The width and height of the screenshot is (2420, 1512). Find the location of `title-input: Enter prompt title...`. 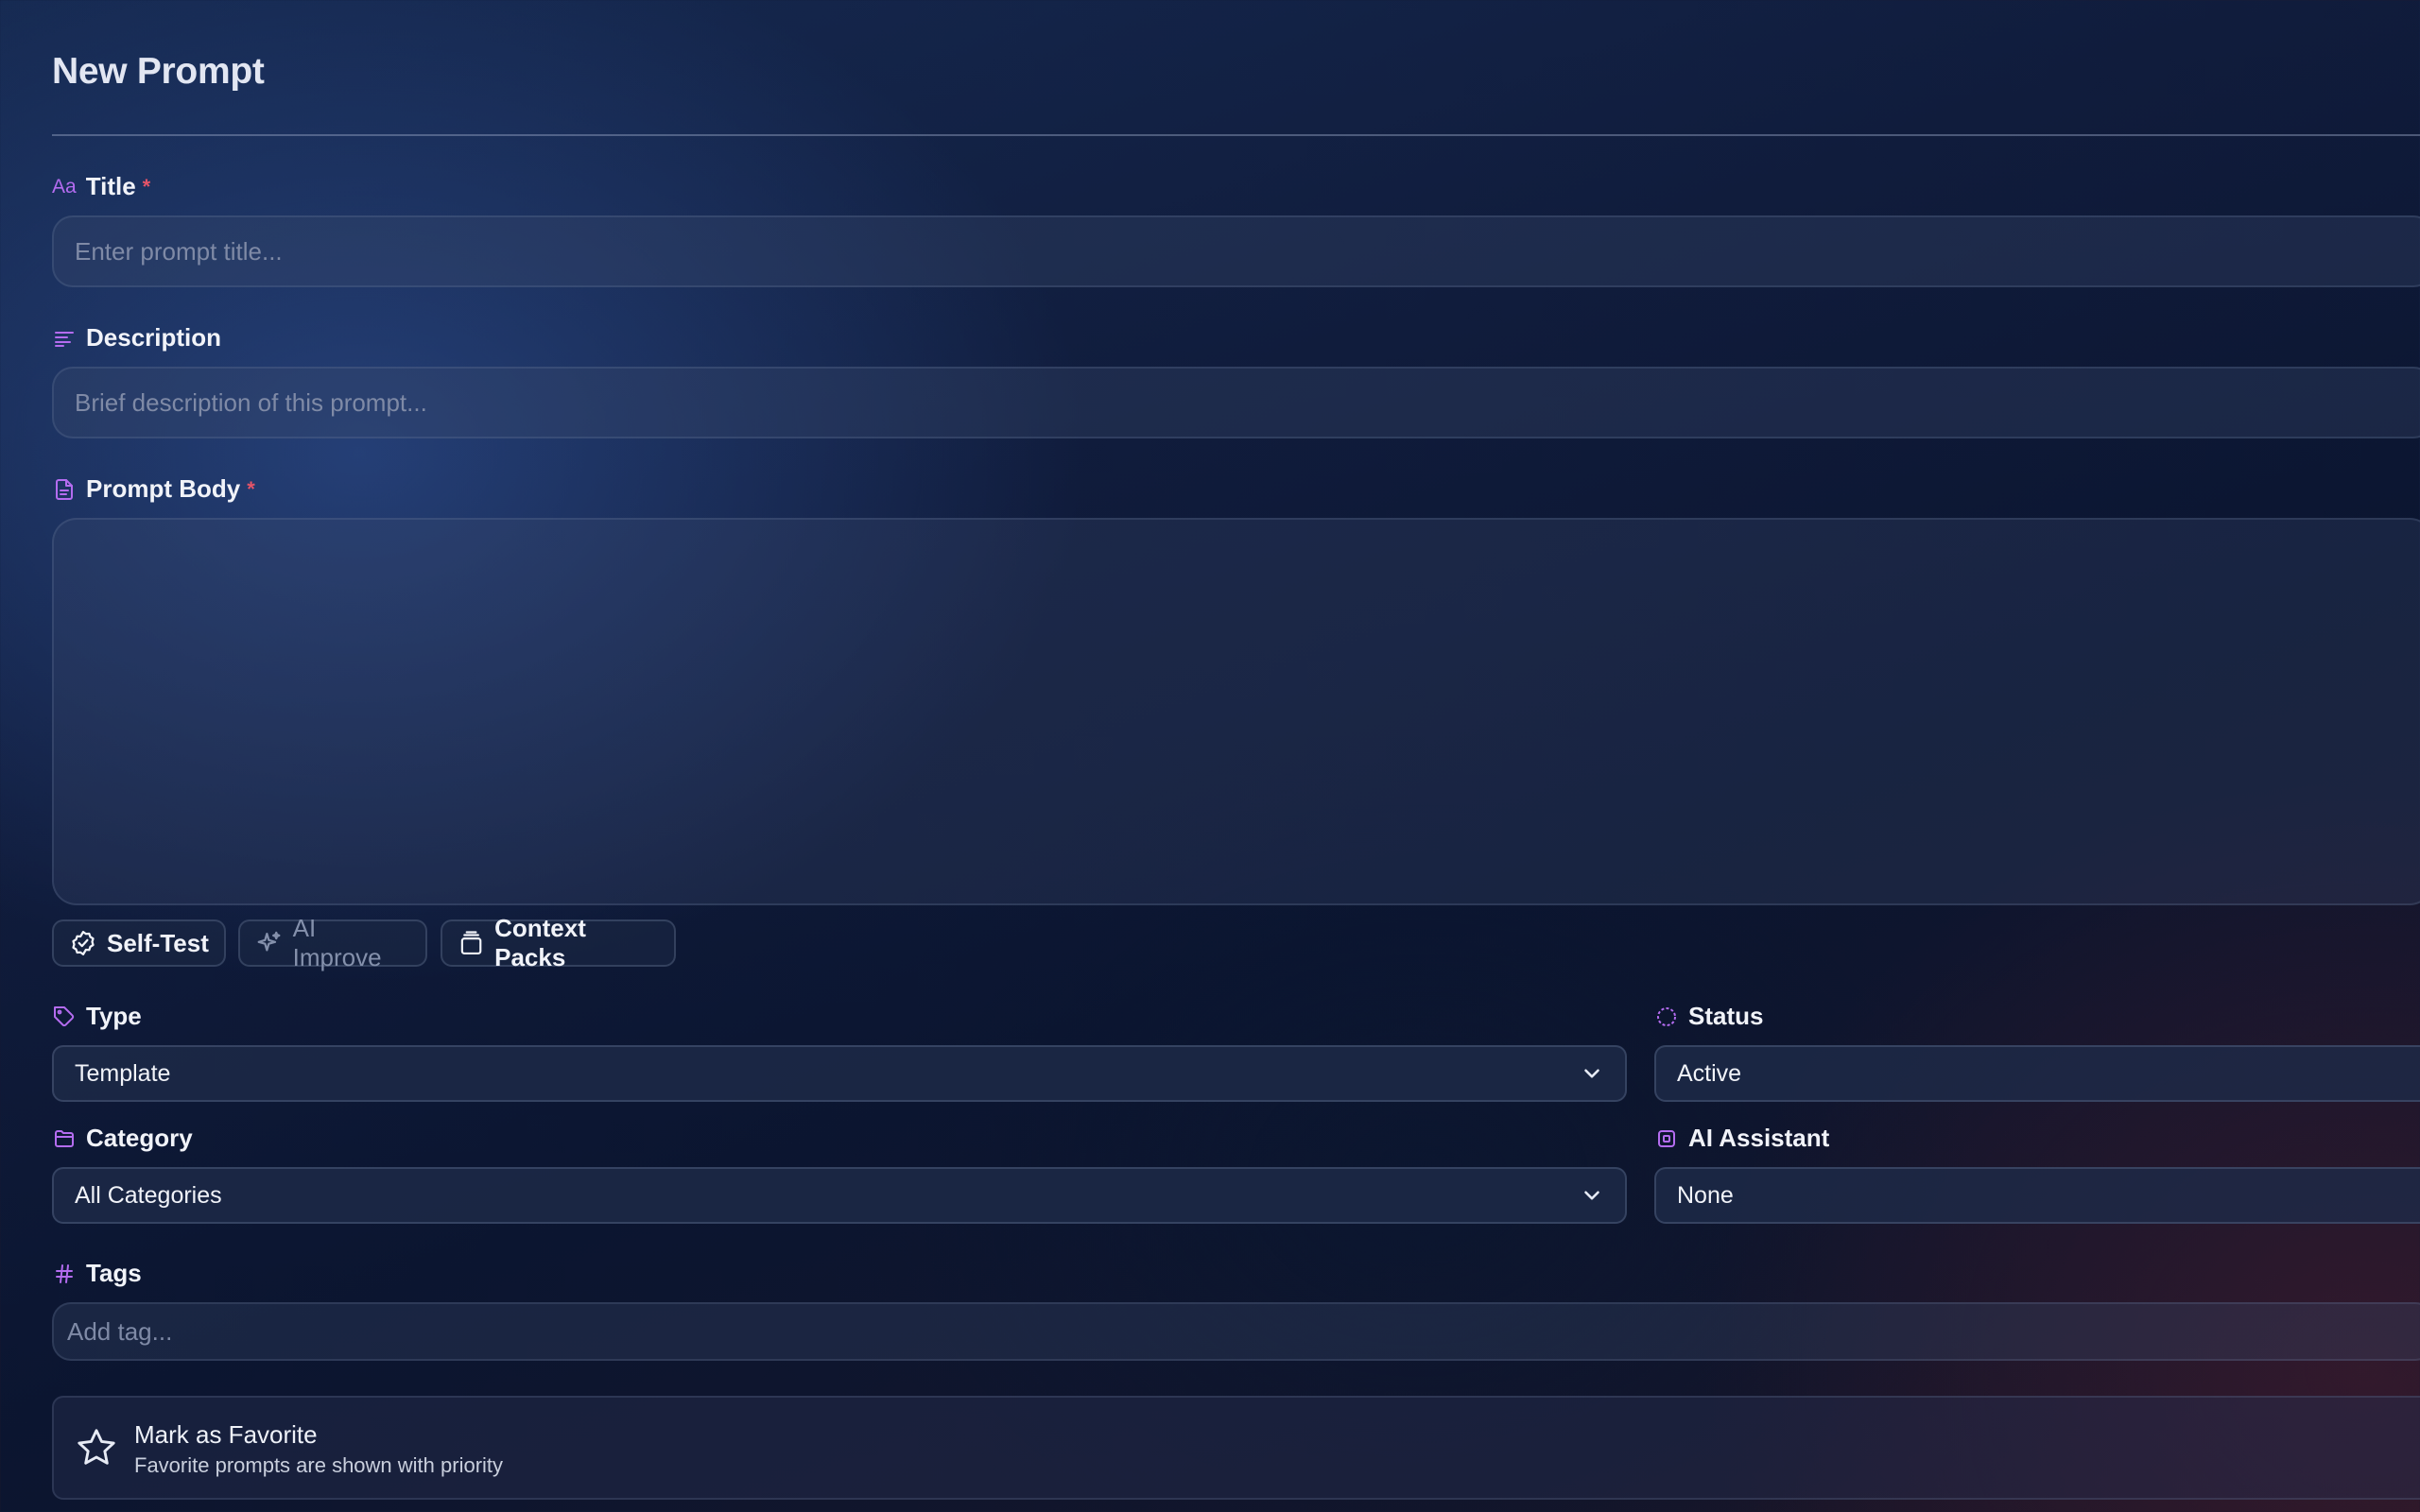

title-input: Enter prompt title... is located at coordinates (1236, 251).